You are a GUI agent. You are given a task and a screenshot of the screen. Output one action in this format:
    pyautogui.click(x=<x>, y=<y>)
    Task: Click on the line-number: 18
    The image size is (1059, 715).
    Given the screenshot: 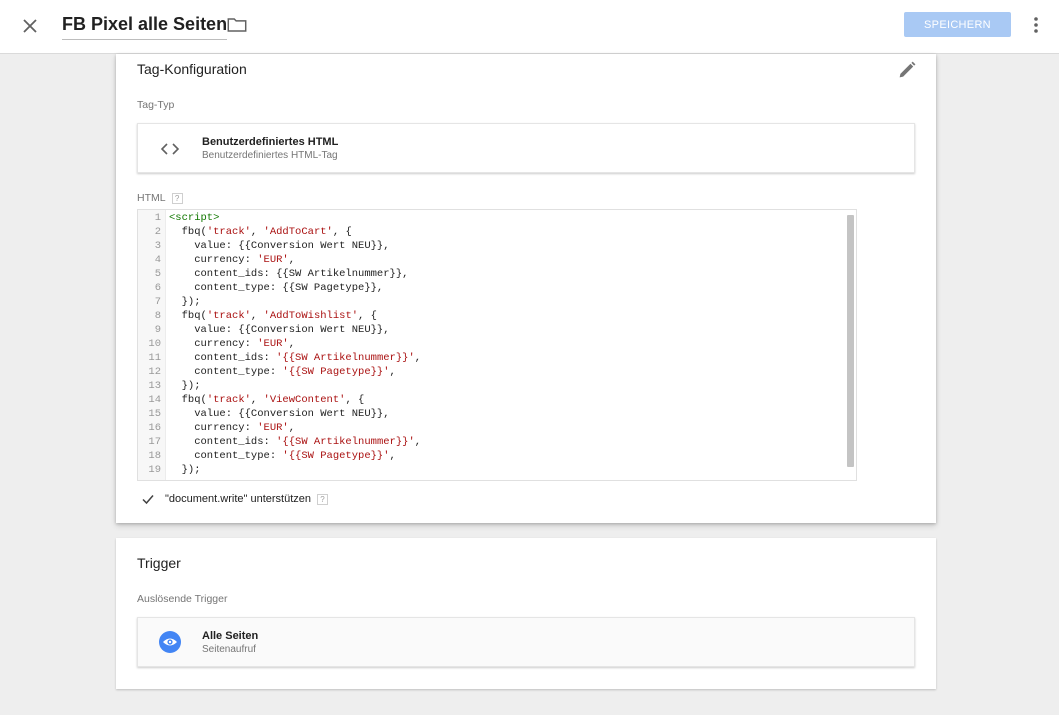 What is the action you would take?
    pyautogui.click(x=154, y=456)
    